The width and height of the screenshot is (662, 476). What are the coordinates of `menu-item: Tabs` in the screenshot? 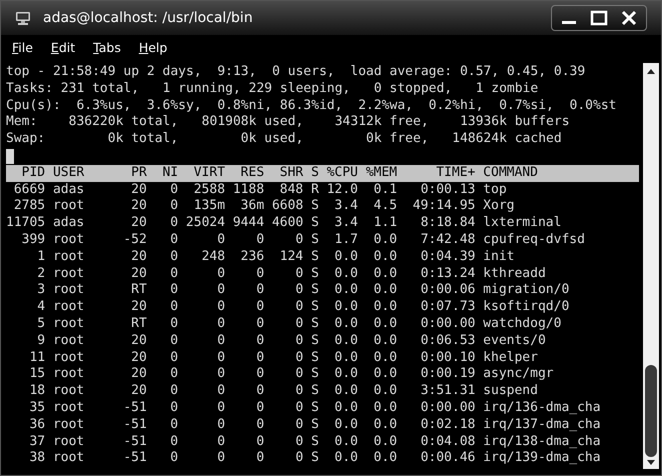 It's located at (107, 48).